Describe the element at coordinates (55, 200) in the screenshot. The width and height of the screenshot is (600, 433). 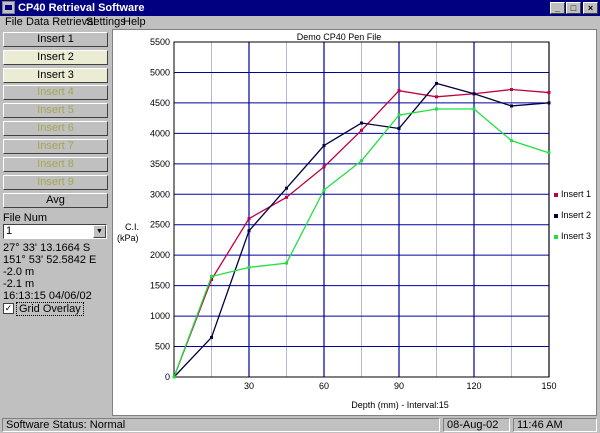
I see `sidebar-button-avg: Avg` at that location.